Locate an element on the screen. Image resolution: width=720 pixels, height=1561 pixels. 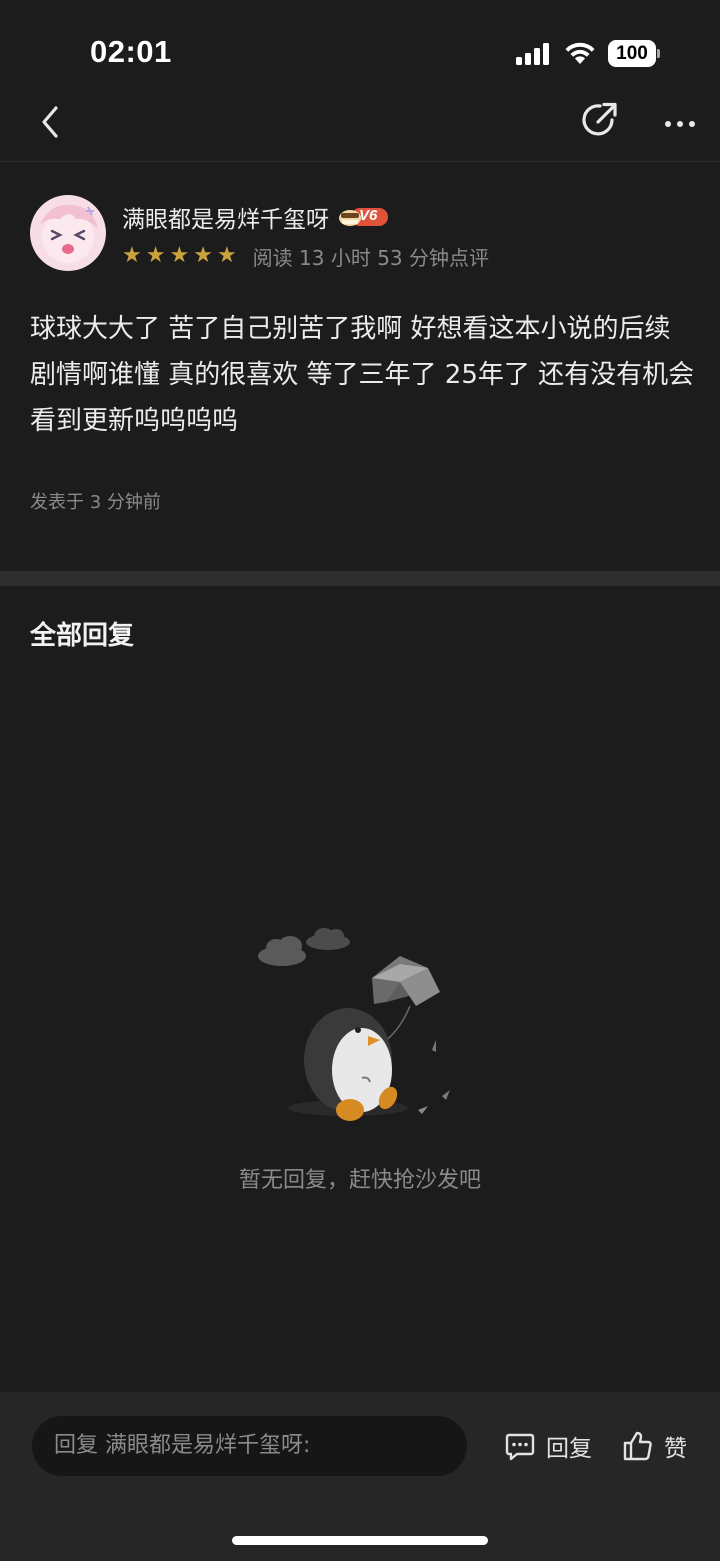
vip-badge: V6 is located at coordinates (363, 217).